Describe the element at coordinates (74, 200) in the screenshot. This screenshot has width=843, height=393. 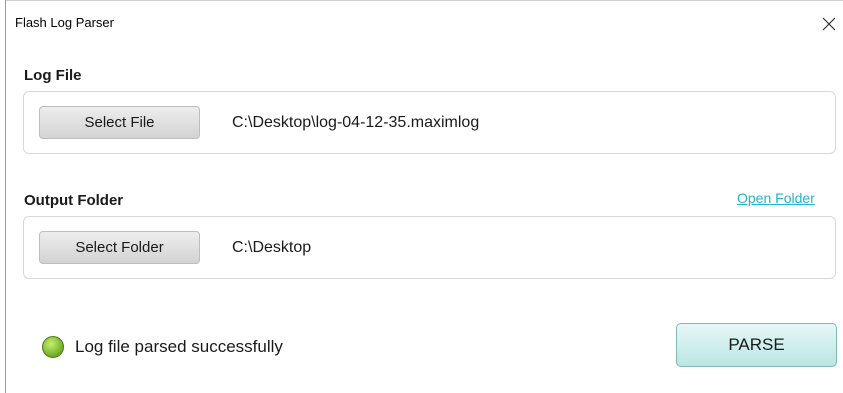
I see `output-folder-label: Output Folder` at that location.